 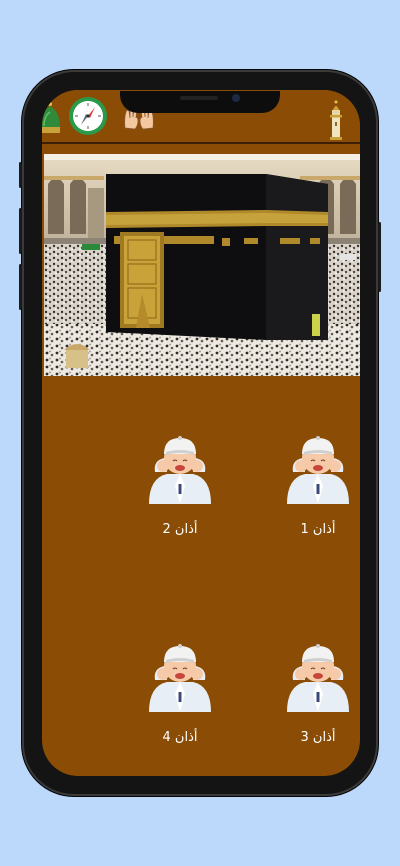 I want to click on azan-3-item: أذان 3, so click(x=314, y=690).